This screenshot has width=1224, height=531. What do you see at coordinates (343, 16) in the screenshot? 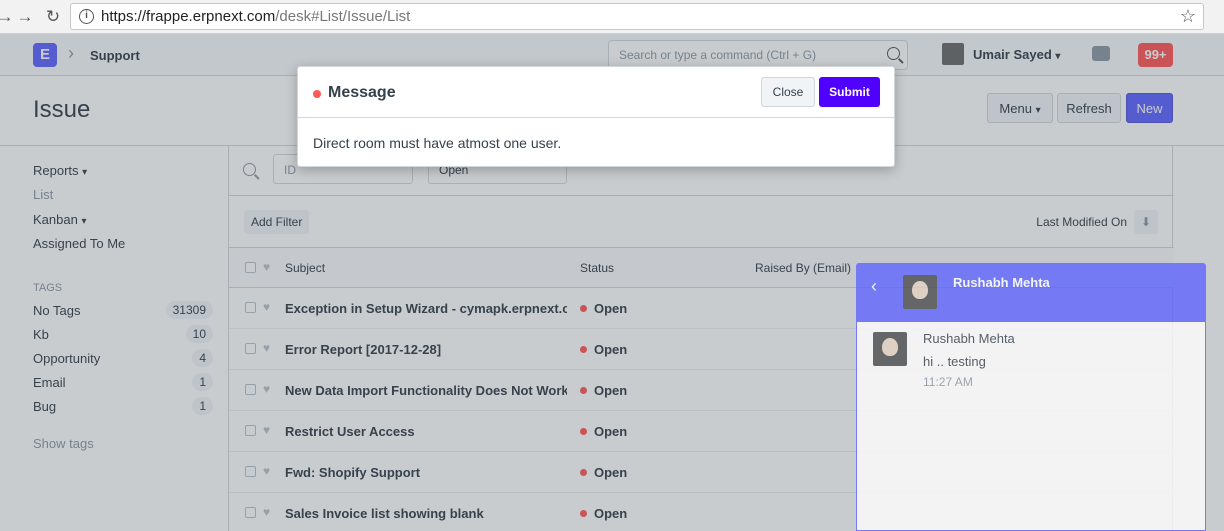
I see `url-path: /desk#List/Issue/List` at bounding box center [343, 16].